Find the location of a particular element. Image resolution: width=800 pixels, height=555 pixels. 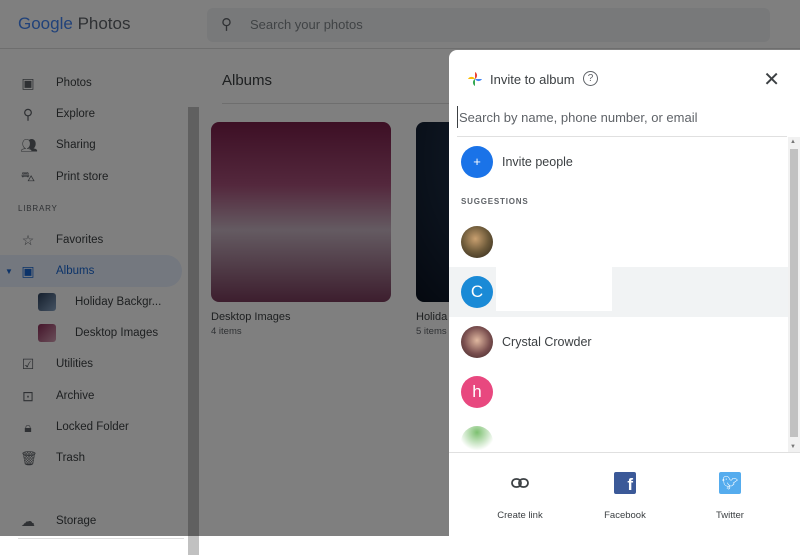

dialog-title: Invite to album is located at coordinates (532, 79).